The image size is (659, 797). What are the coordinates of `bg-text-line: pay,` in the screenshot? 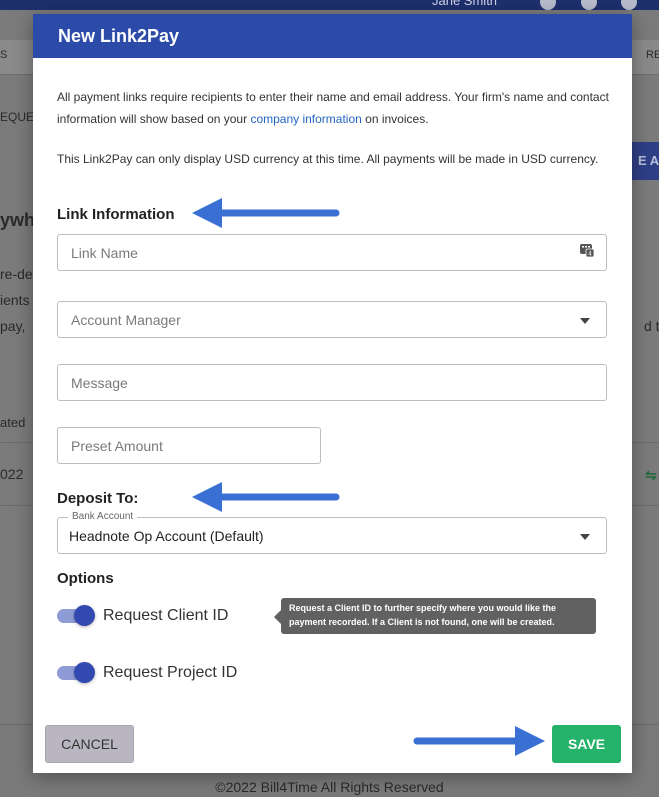 It's located at (13, 326).